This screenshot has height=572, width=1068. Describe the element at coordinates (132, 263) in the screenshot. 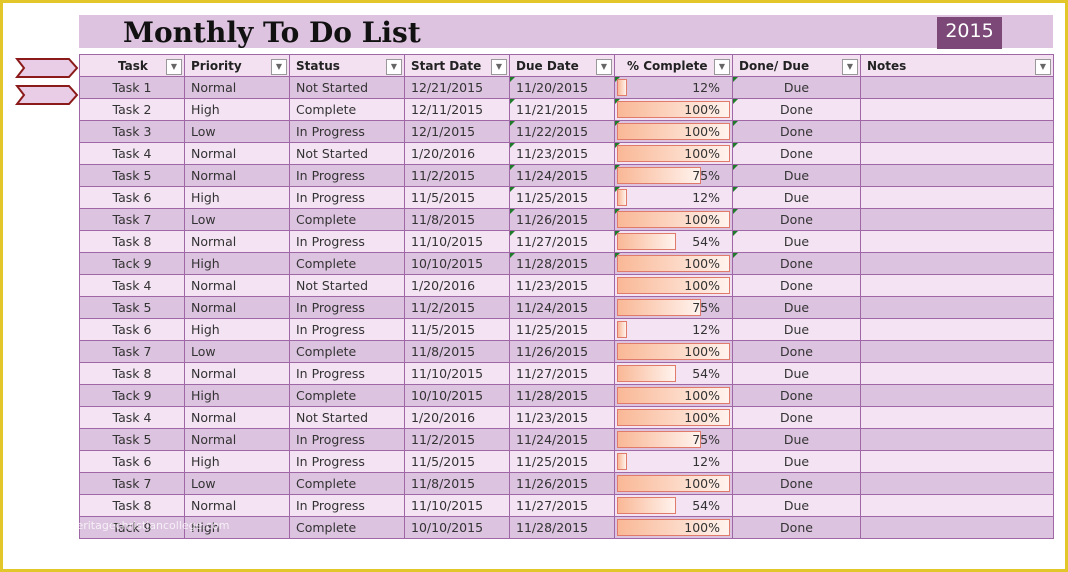

I see `cell-task: Tack 9` at that location.